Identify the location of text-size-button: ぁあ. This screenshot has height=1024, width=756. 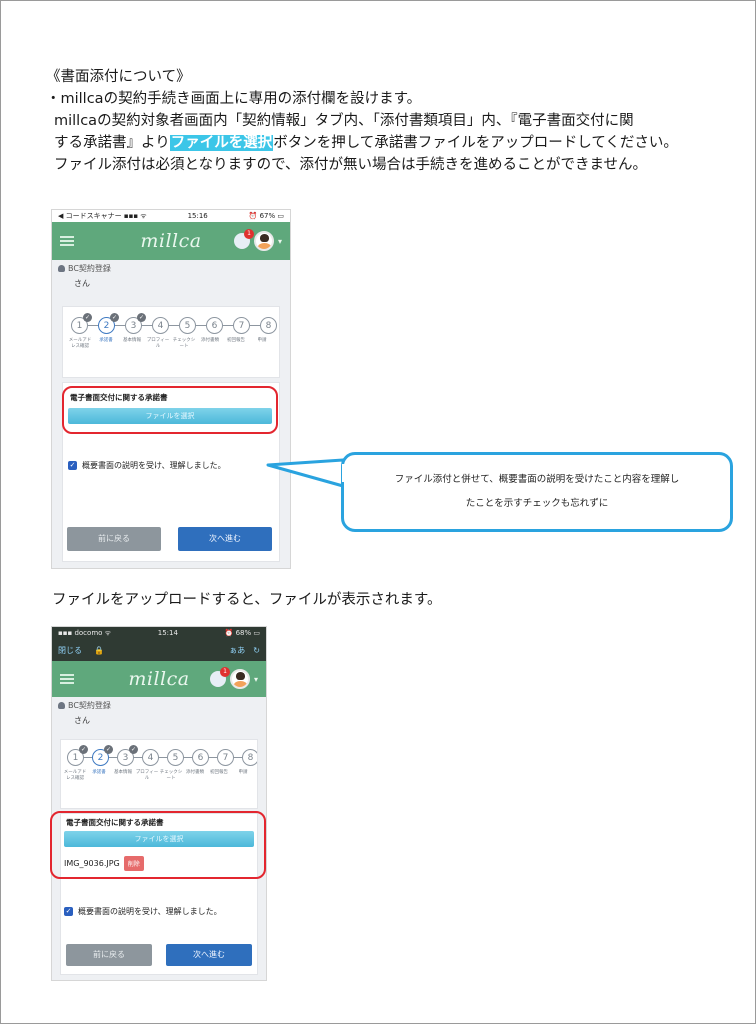
(237, 650).